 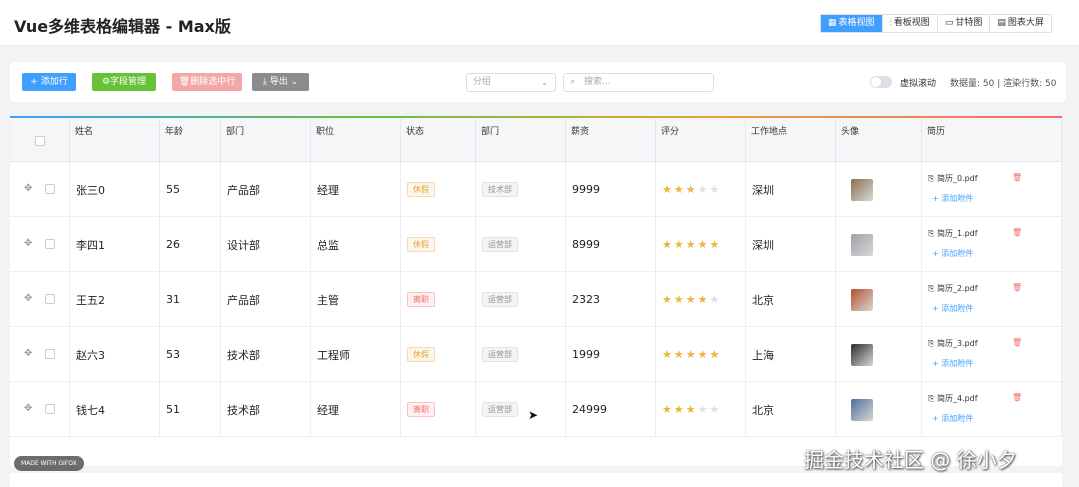 I want to click on cell-age: 31, so click(x=190, y=299).